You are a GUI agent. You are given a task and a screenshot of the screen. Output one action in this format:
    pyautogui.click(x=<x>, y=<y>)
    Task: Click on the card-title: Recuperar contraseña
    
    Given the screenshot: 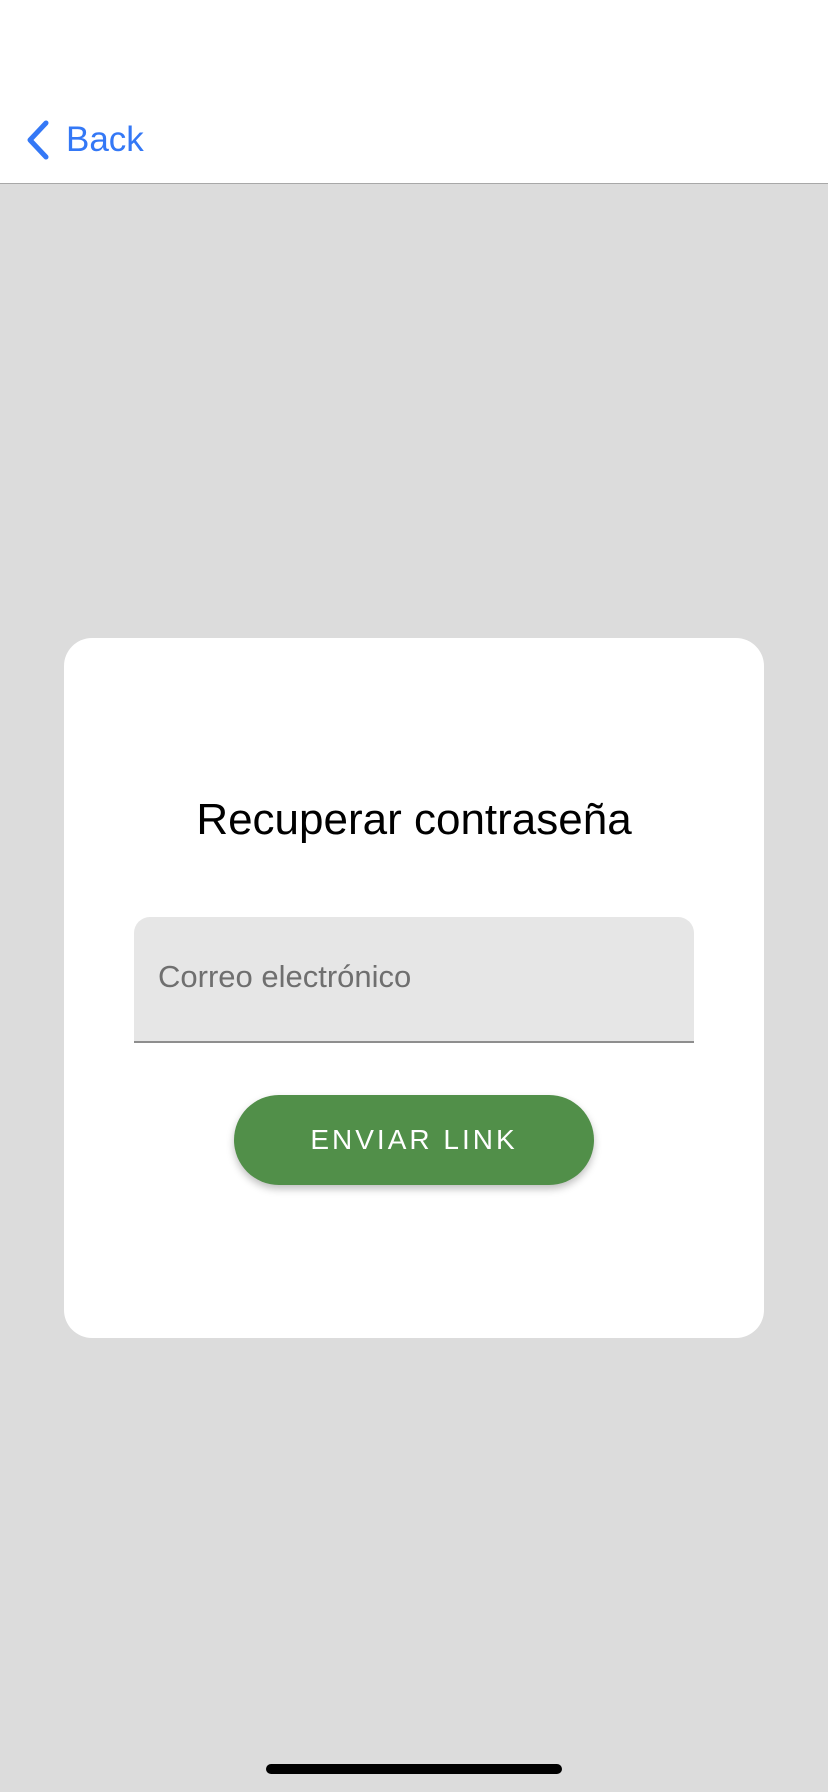 What is the action you would take?
    pyautogui.click(x=414, y=819)
    